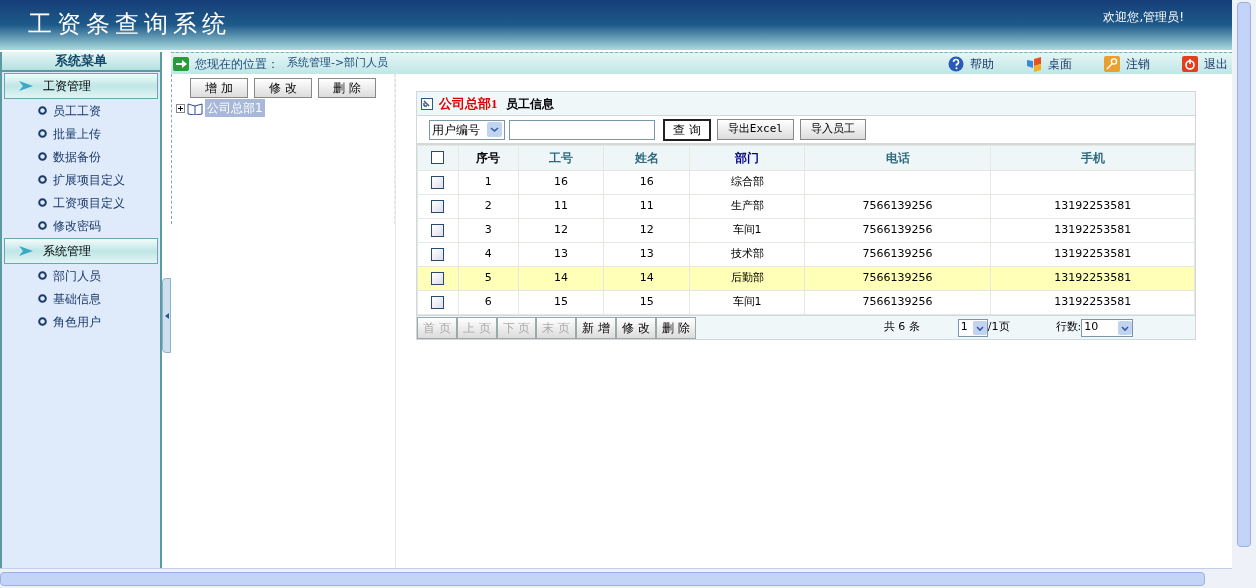 The width and height of the screenshot is (1256, 588). Describe the element at coordinates (81, 110) in the screenshot. I see `sidebar-item: 员工工资` at that location.